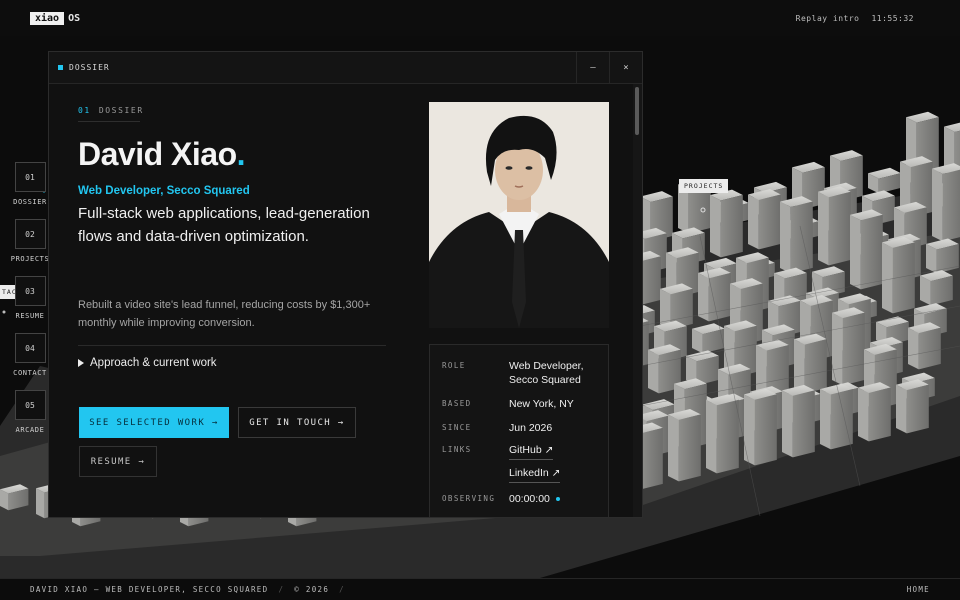 The height and width of the screenshot is (600, 960). Describe the element at coordinates (454, 365) in the screenshot. I see `role-key: ROLE` at that location.